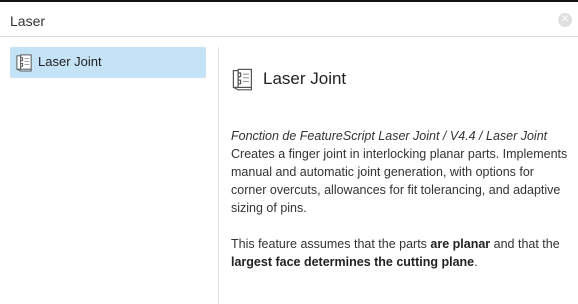 The height and width of the screenshot is (304, 578). Describe the element at coordinates (401, 81) in the screenshot. I see `detail-header: Laser Joint` at that location.